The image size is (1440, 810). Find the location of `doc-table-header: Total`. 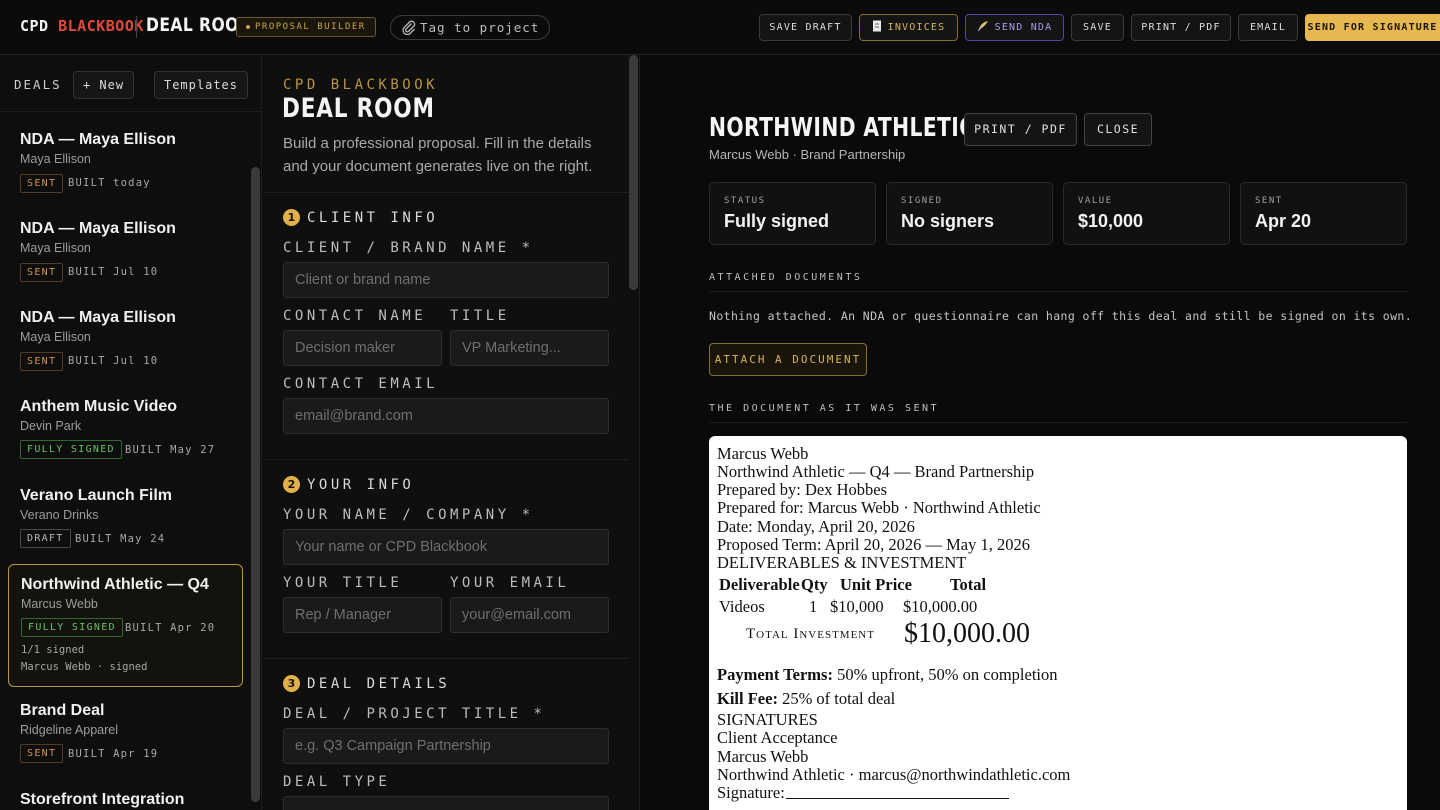

doc-table-header: Total is located at coordinates (968, 584).